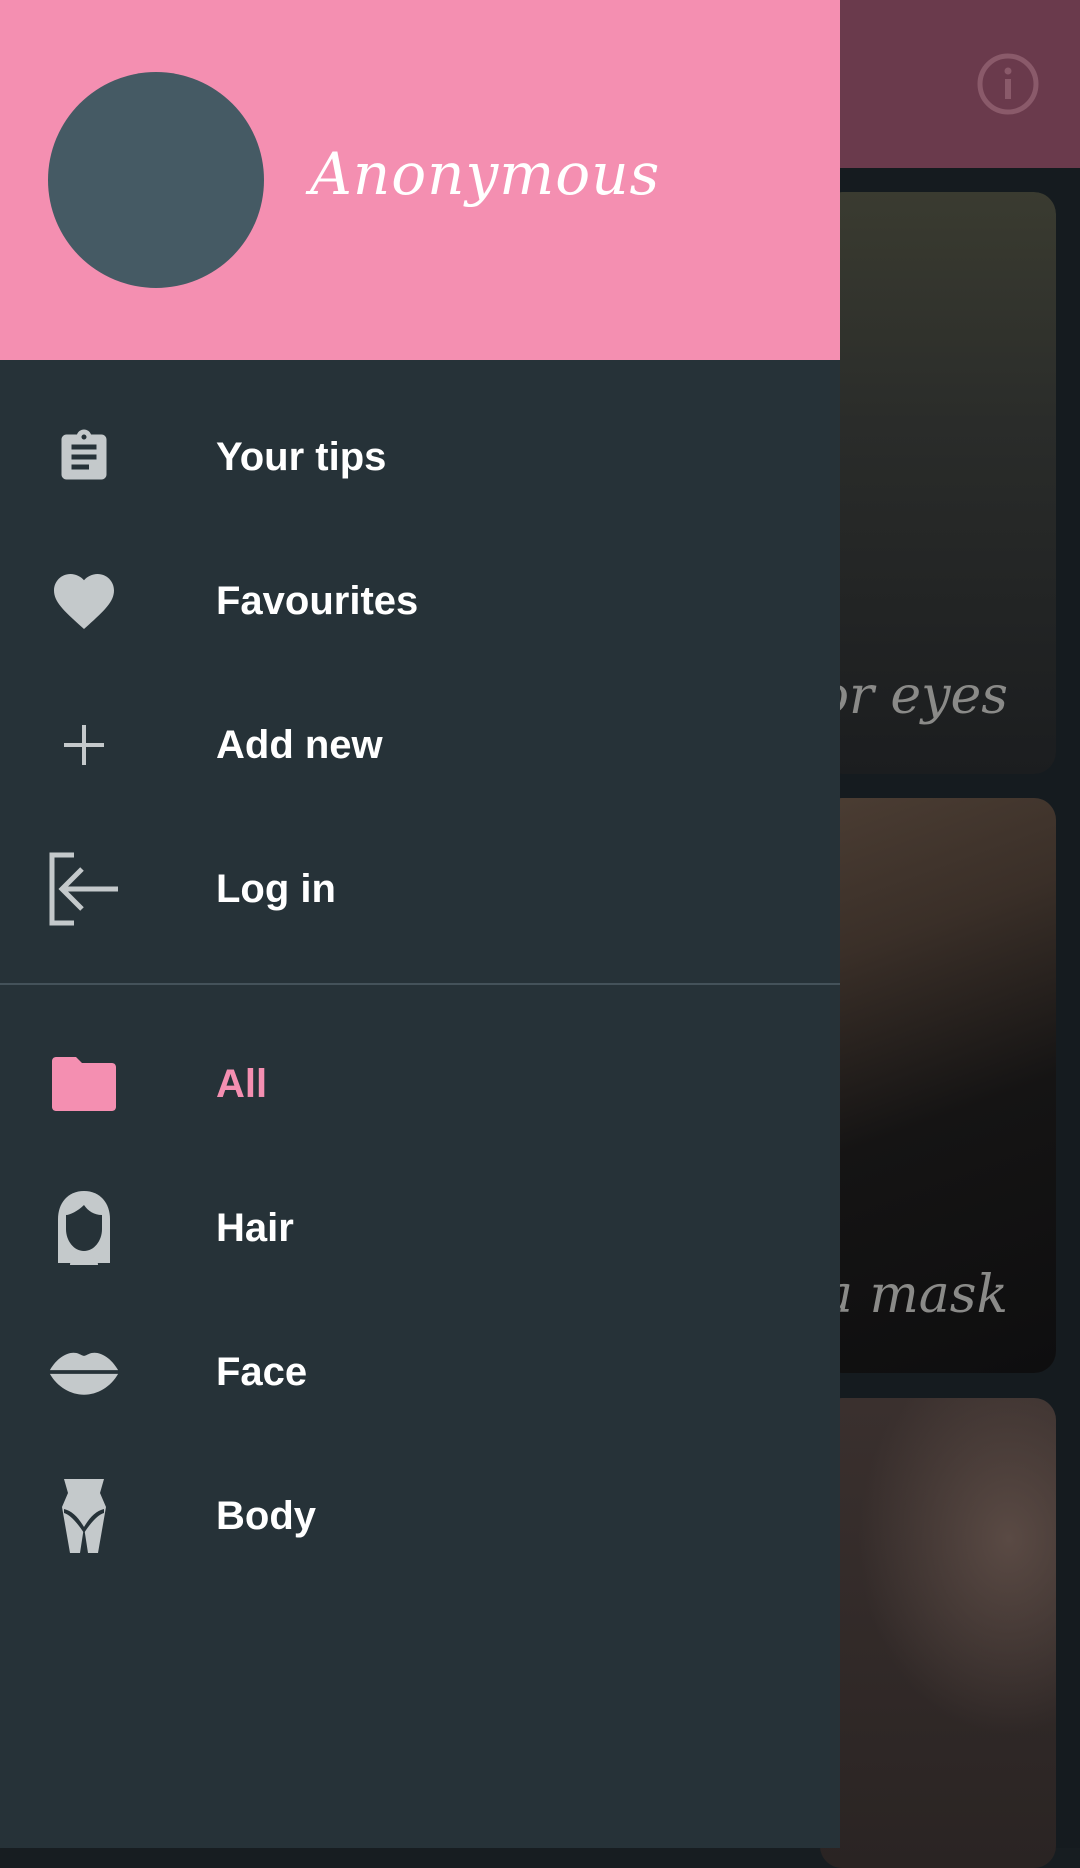  Describe the element at coordinates (420, 601) in the screenshot. I see `menu-item-favourites: Favourites` at that location.